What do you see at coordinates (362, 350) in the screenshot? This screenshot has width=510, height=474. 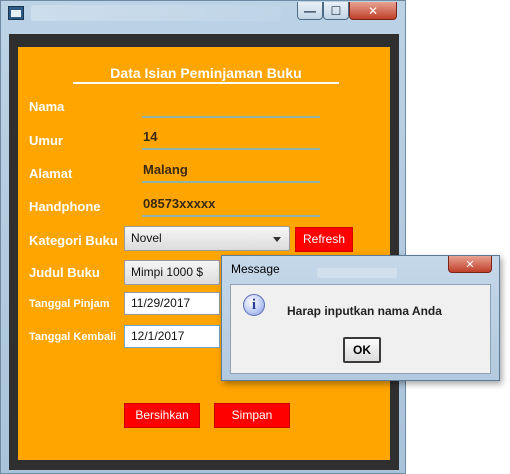 I see `ok-button: OK` at bounding box center [362, 350].